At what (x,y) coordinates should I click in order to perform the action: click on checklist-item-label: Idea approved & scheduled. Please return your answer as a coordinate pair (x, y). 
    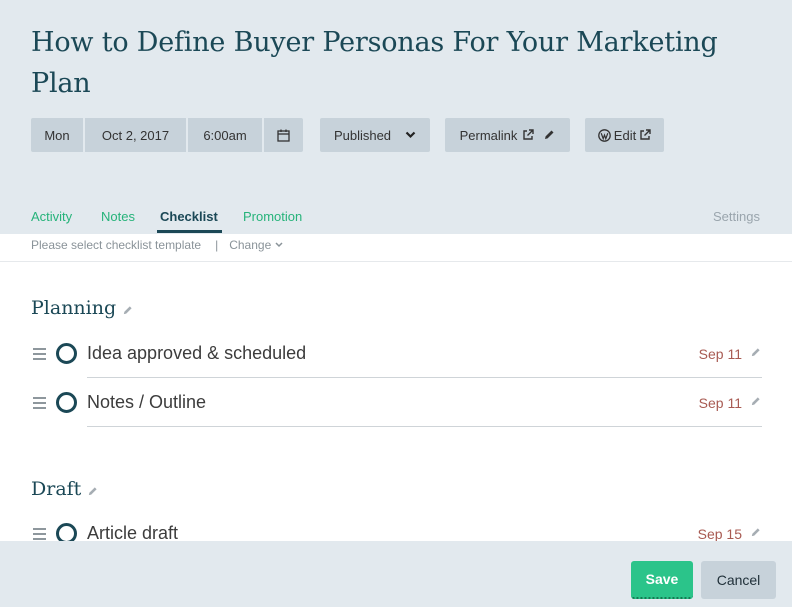
    Looking at the image, I should click on (197, 353).